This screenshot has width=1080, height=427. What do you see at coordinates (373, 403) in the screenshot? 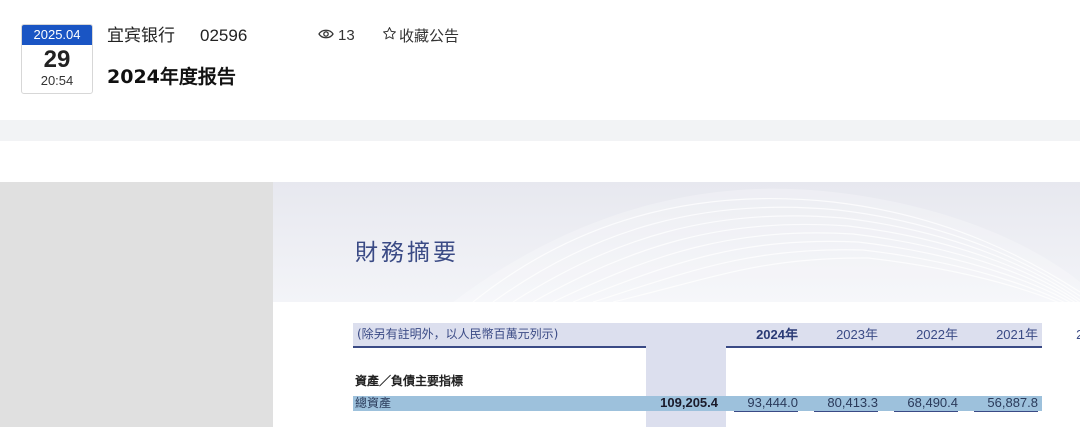
I see `row-label: 總資產` at bounding box center [373, 403].